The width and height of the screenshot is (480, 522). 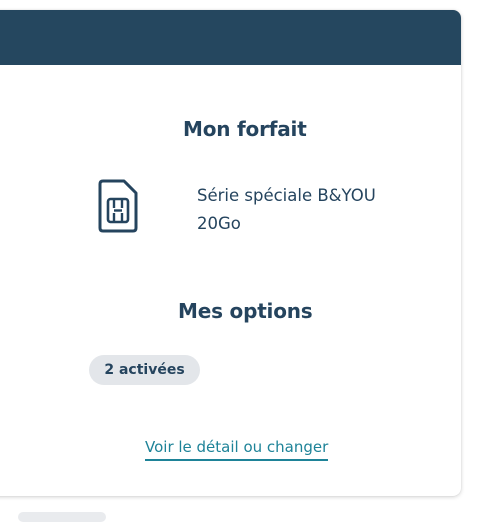 What do you see at coordinates (245, 129) in the screenshot?
I see `plan-section-title: Mon forfait` at bounding box center [245, 129].